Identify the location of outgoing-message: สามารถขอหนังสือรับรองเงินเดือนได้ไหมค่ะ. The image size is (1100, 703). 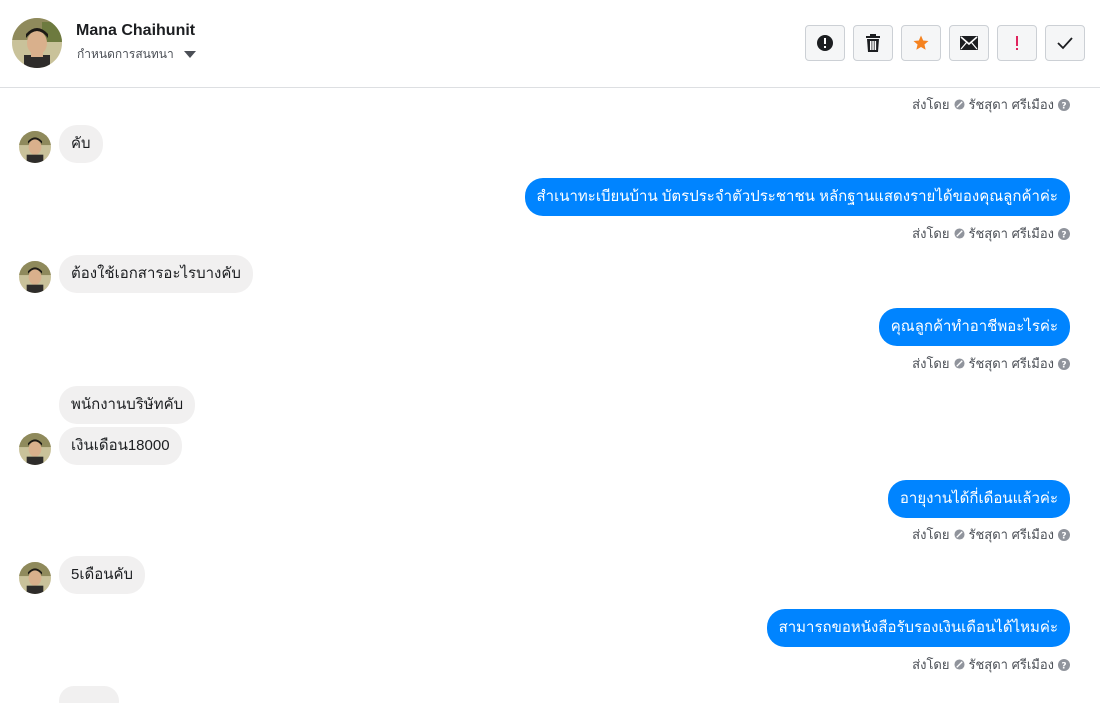
(918, 628).